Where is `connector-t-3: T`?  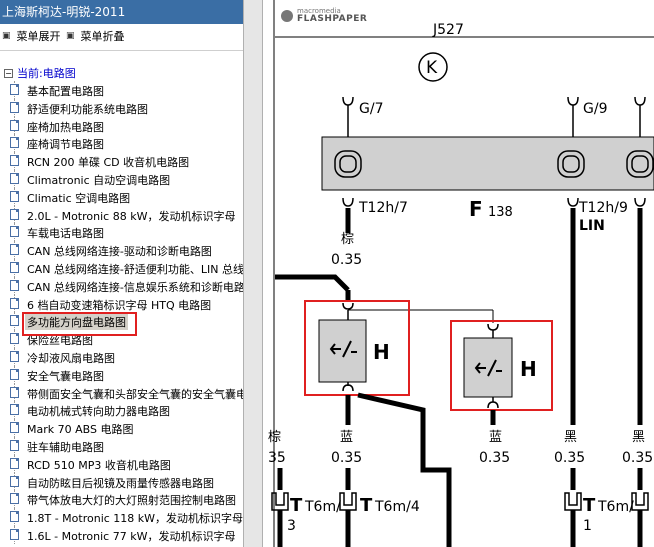
connector-t-3: T is located at coordinates (589, 505).